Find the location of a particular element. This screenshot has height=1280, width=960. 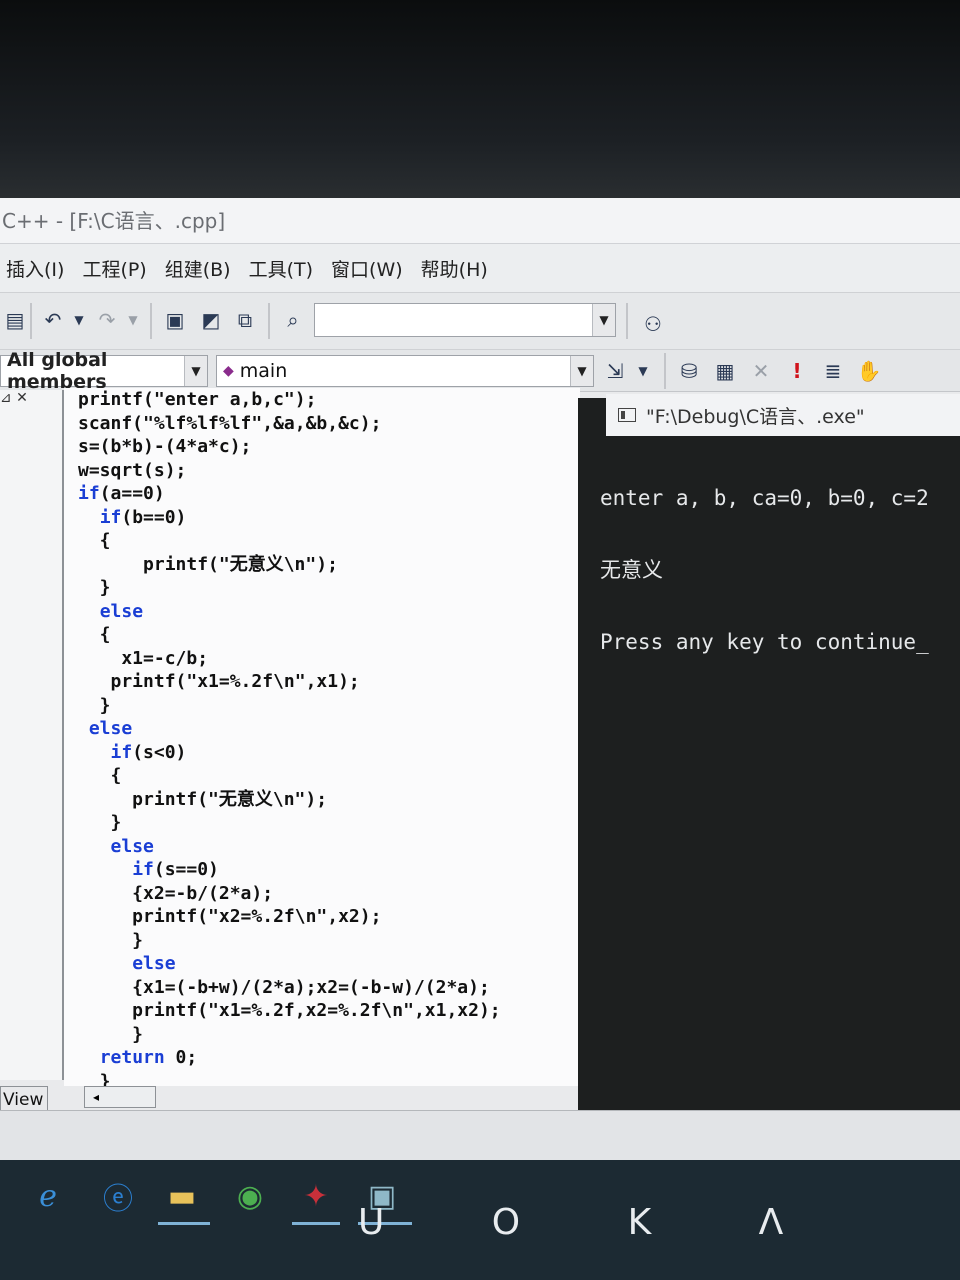

paste-icon: ▤ is located at coordinates (15, 320).